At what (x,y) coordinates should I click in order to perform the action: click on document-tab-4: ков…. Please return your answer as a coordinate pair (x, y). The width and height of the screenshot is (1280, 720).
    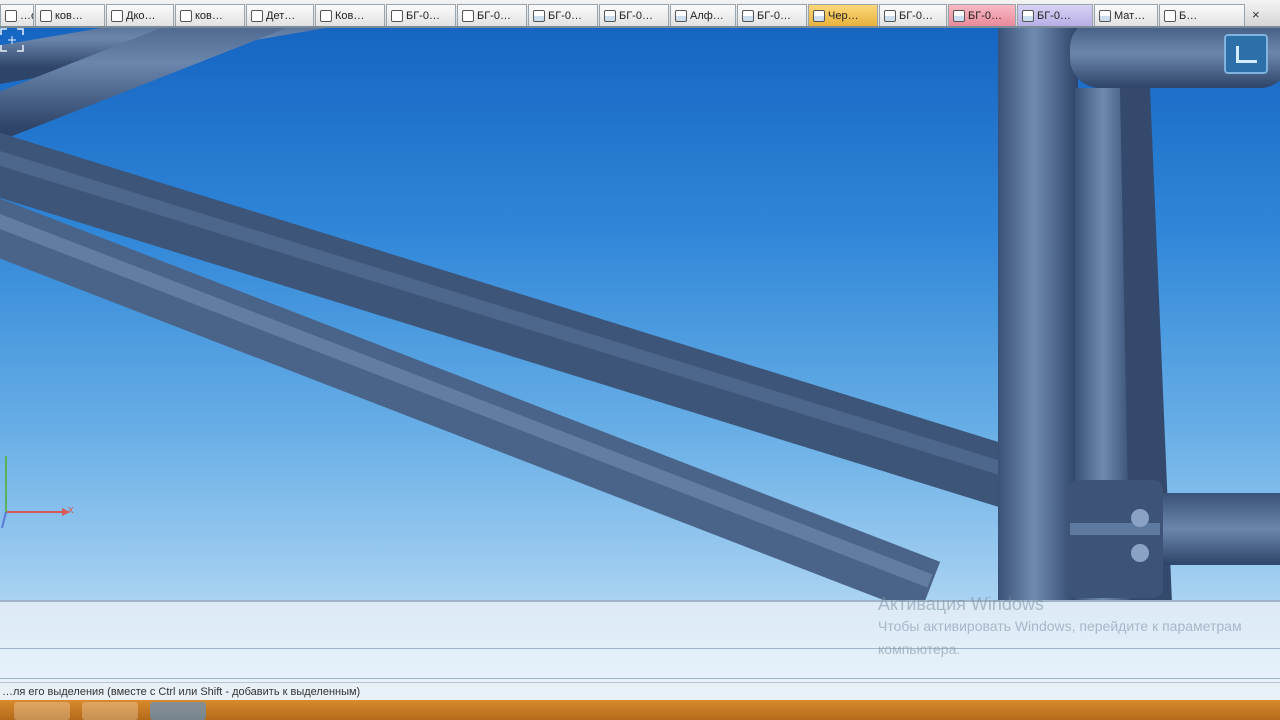
    Looking at the image, I should click on (210, 15).